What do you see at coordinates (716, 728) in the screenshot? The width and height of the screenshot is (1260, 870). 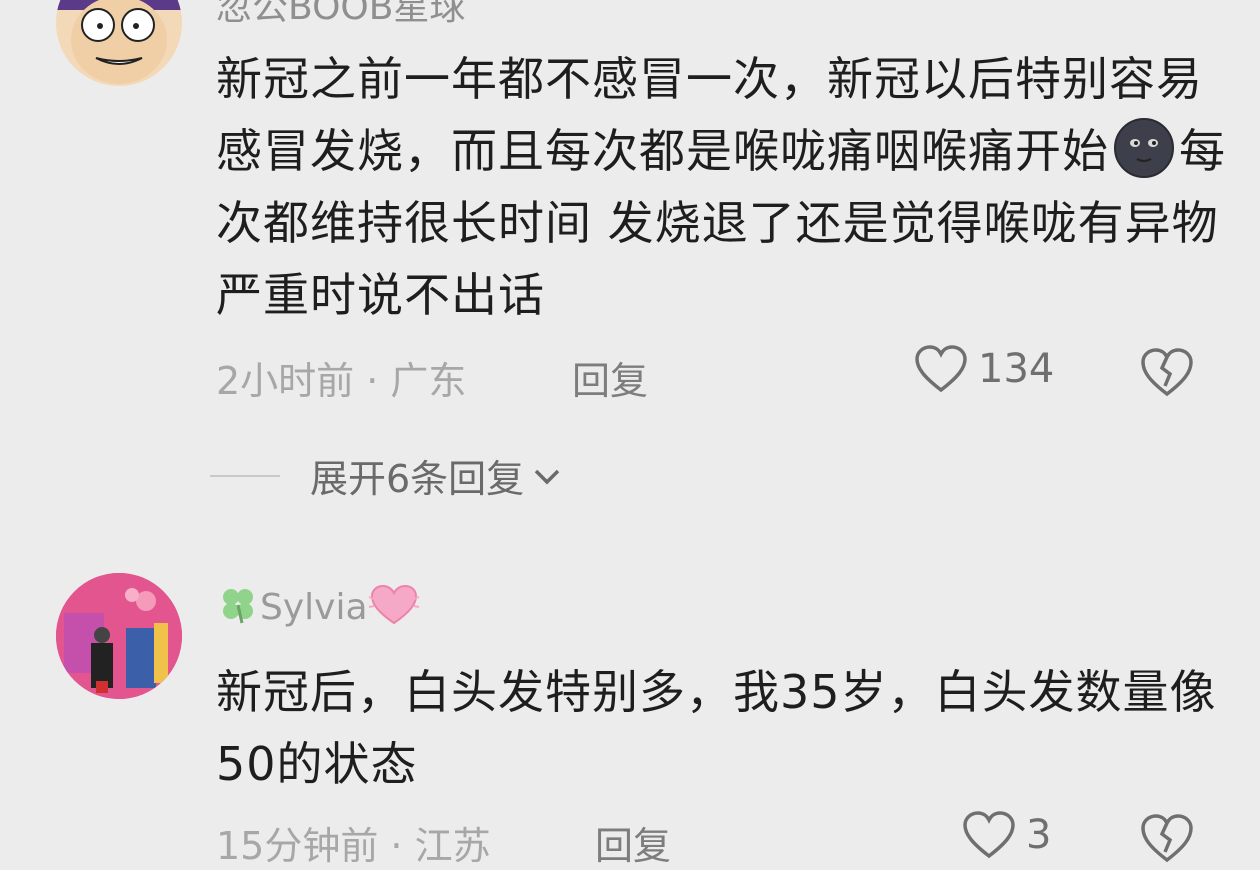 I see `comment-text: 新冠后，白头发特别多，我35岁，白头发数量像50的状态` at bounding box center [716, 728].